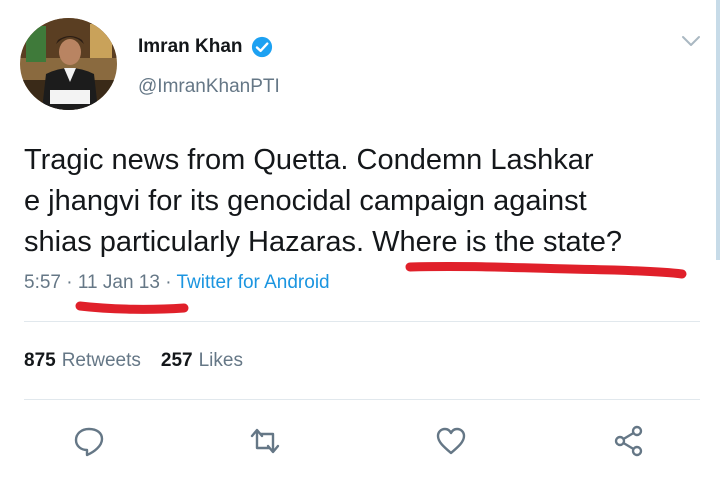 Image resolution: width=720 pixels, height=481 pixels. I want to click on retweets-count: 875, so click(40, 360).